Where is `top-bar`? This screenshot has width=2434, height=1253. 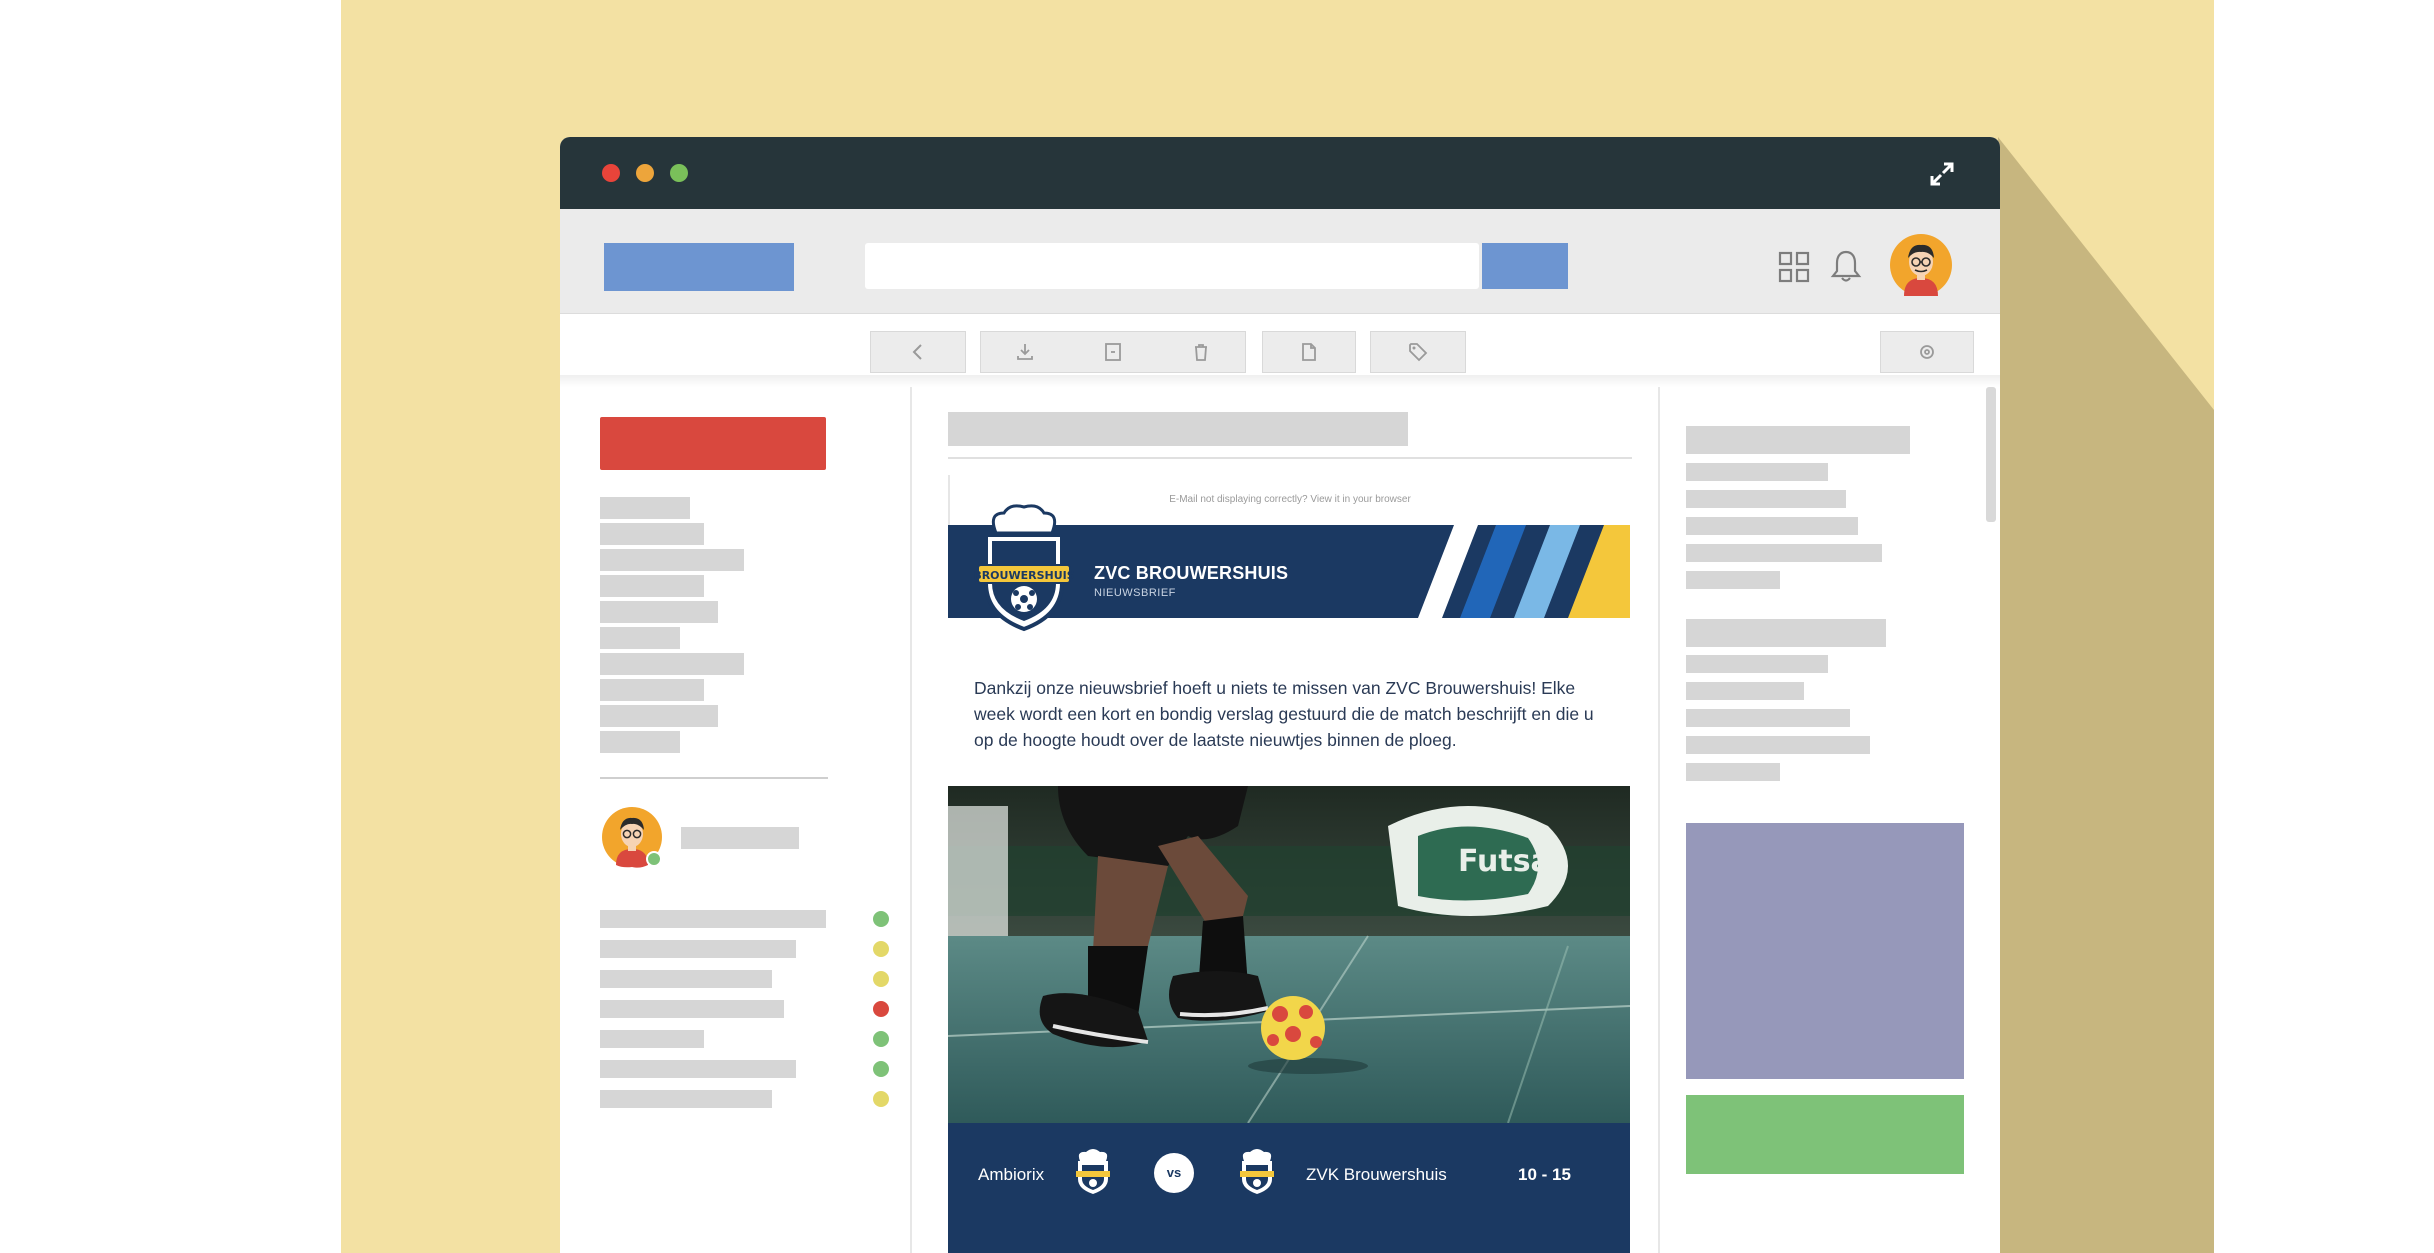 top-bar is located at coordinates (1280, 261).